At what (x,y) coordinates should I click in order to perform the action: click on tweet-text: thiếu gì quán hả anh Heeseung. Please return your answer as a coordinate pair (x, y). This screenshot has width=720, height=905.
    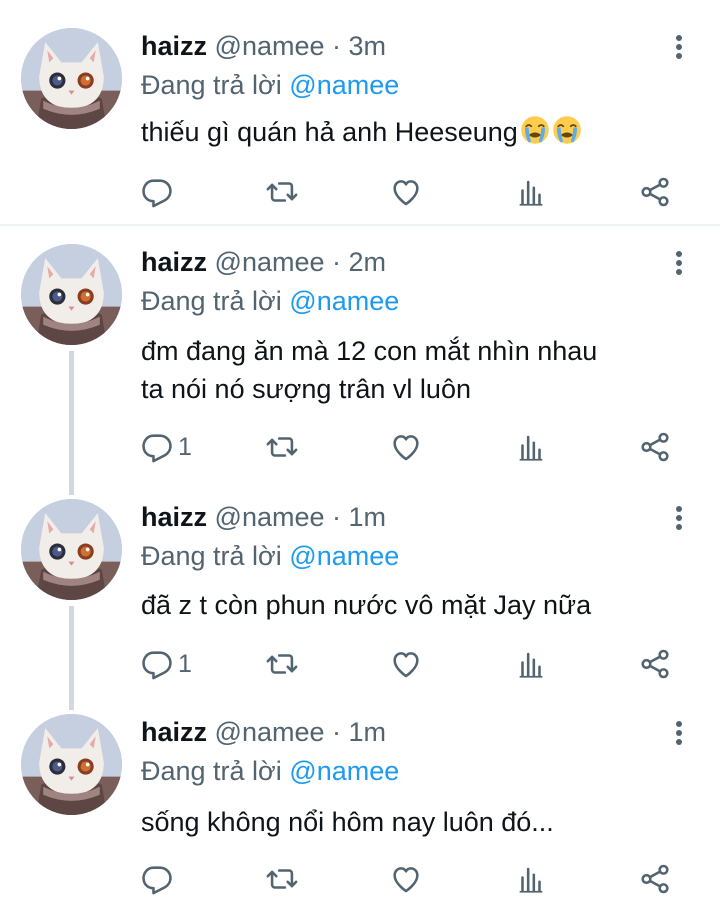
    Looking at the image, I should click on (361, 132).